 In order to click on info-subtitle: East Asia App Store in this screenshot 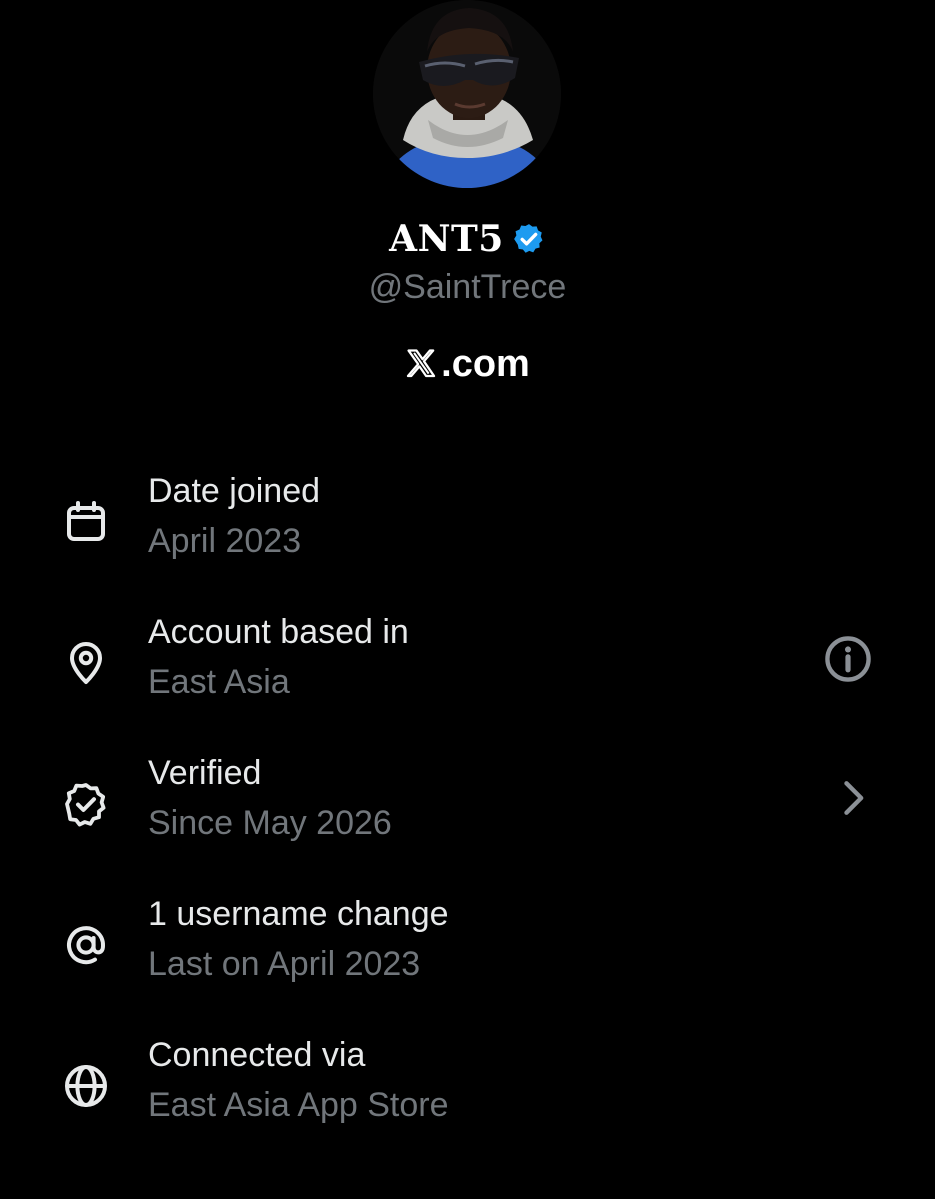, I will do `click(298, 1105)`.